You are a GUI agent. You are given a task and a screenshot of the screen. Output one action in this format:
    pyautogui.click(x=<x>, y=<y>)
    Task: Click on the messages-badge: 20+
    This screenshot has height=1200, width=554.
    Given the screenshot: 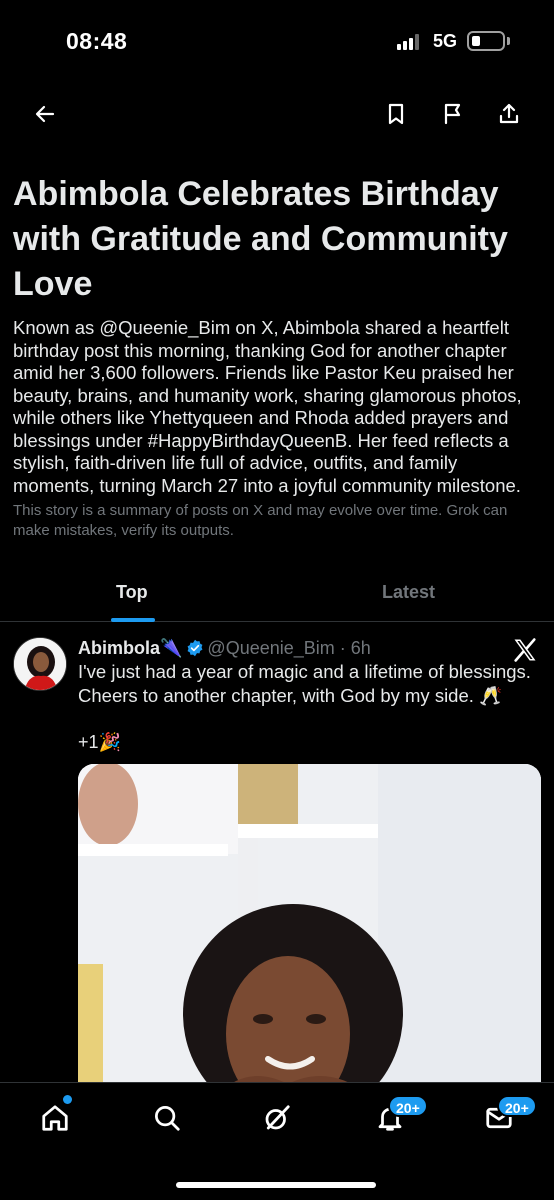 What is the action you would take?
    pyautogui.click(x=517, y=1106)
    